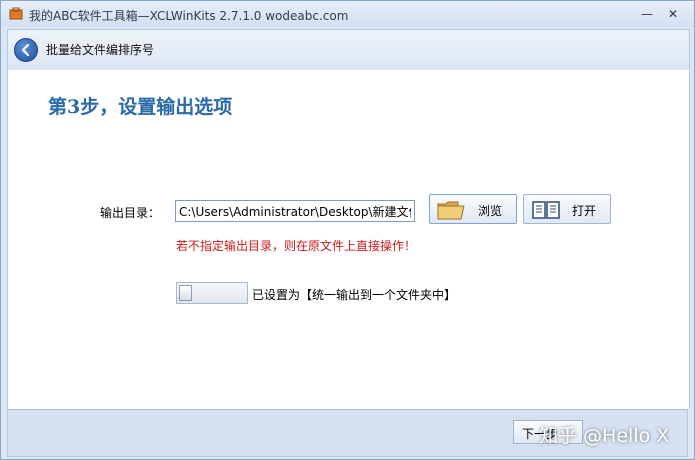 The height and width of the screenshot is (460, 695). What do you see at coordinates (546, 210) in the screenshot?
I see `book-icon` at bounding box center [546, 210].